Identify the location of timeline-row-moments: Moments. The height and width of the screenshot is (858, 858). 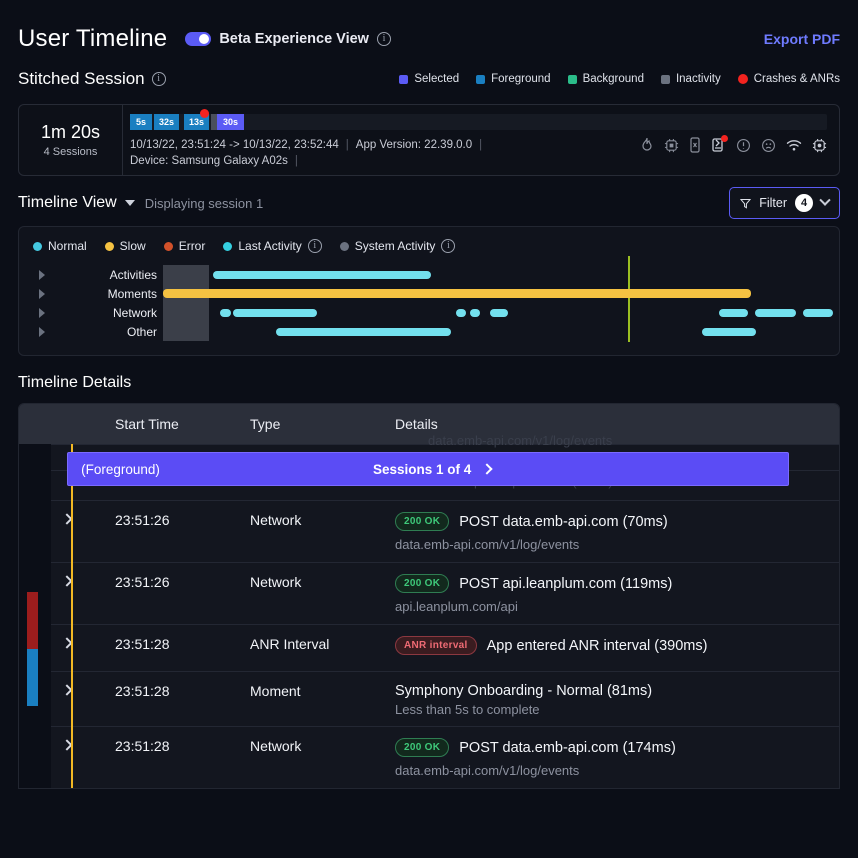
(429, 293).